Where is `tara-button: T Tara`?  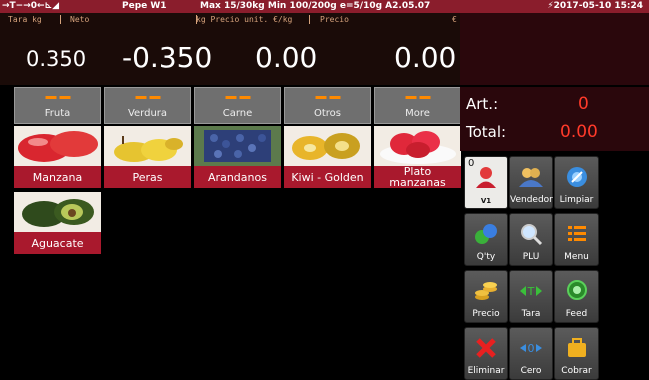
tara-button: T Tara is located at coordinates (531, 296).